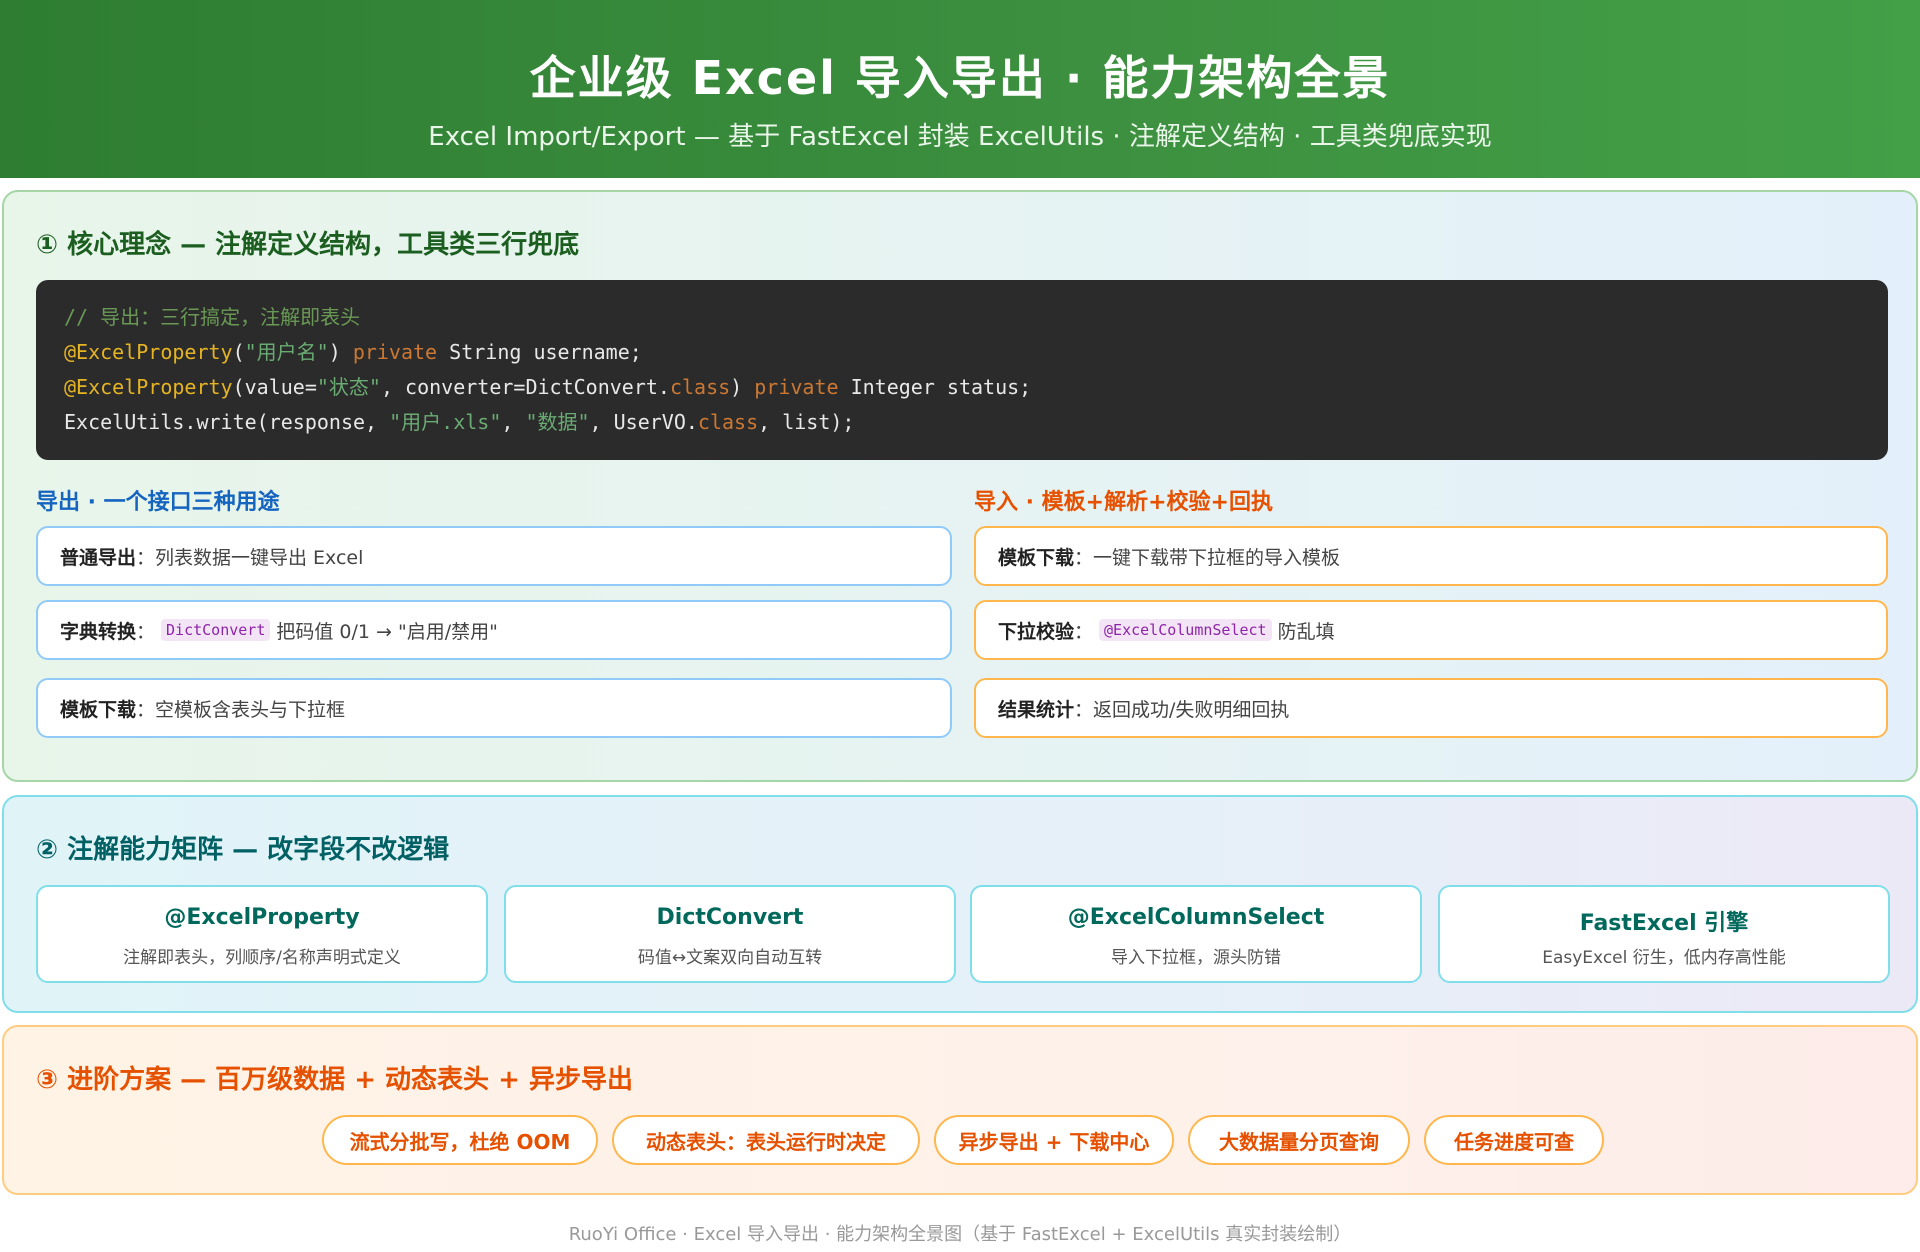  Describe the element at coordinates (1036, 631) in the screenshot. I see `card-key: 下拉校验` at that location.